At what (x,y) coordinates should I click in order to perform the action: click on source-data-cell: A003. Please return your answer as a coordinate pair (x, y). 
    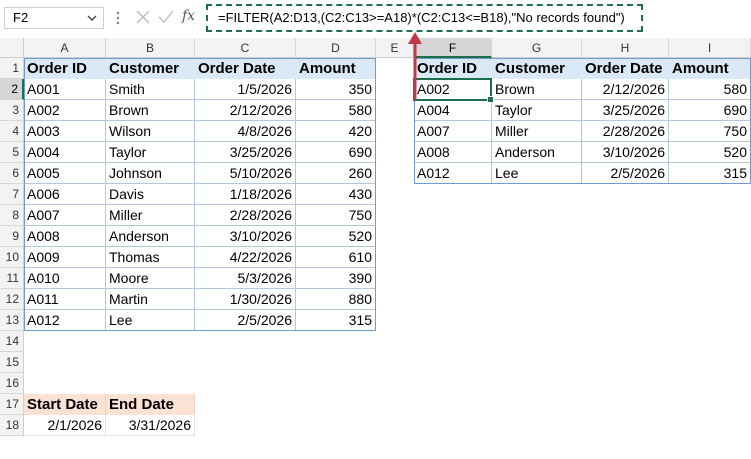
    Looking at the image, I should click on (65, 131).